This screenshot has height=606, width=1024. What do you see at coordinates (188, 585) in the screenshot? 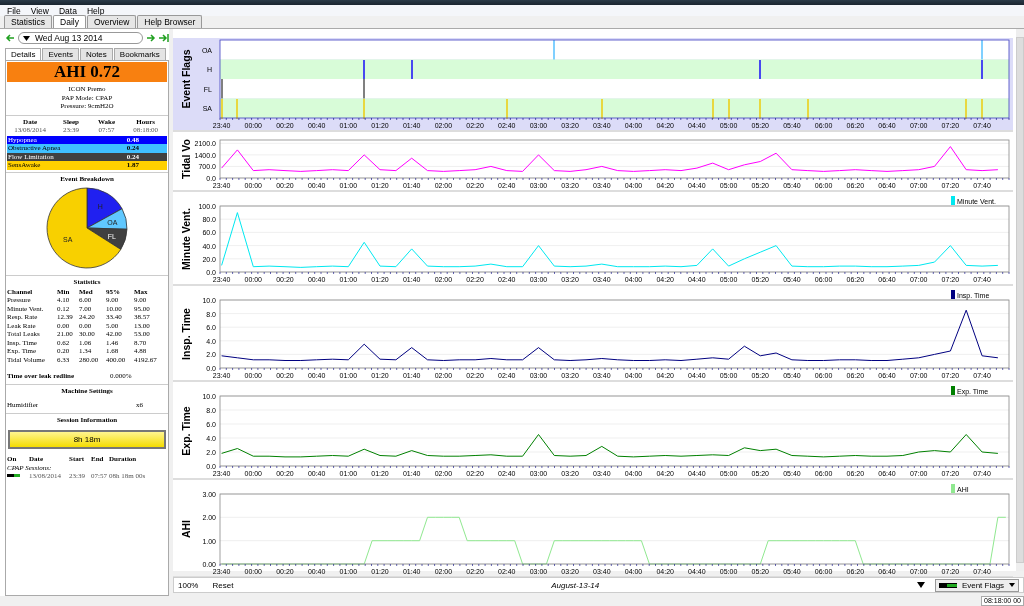
I see `zoom-level: 100%` at bounding box center [188, 585].